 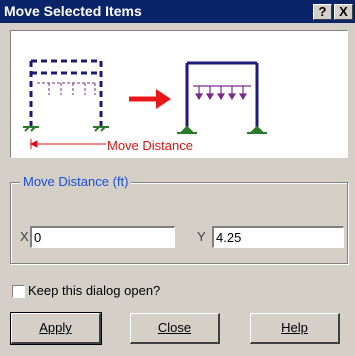 I want to click on original-supports, so click(x=66, y=129).